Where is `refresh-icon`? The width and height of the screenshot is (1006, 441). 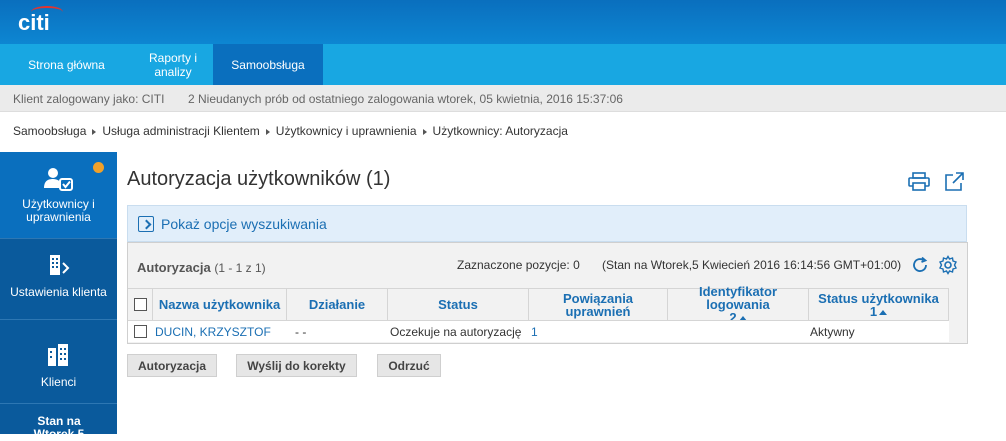 refresh-icon is located at coordinates (920, 265).